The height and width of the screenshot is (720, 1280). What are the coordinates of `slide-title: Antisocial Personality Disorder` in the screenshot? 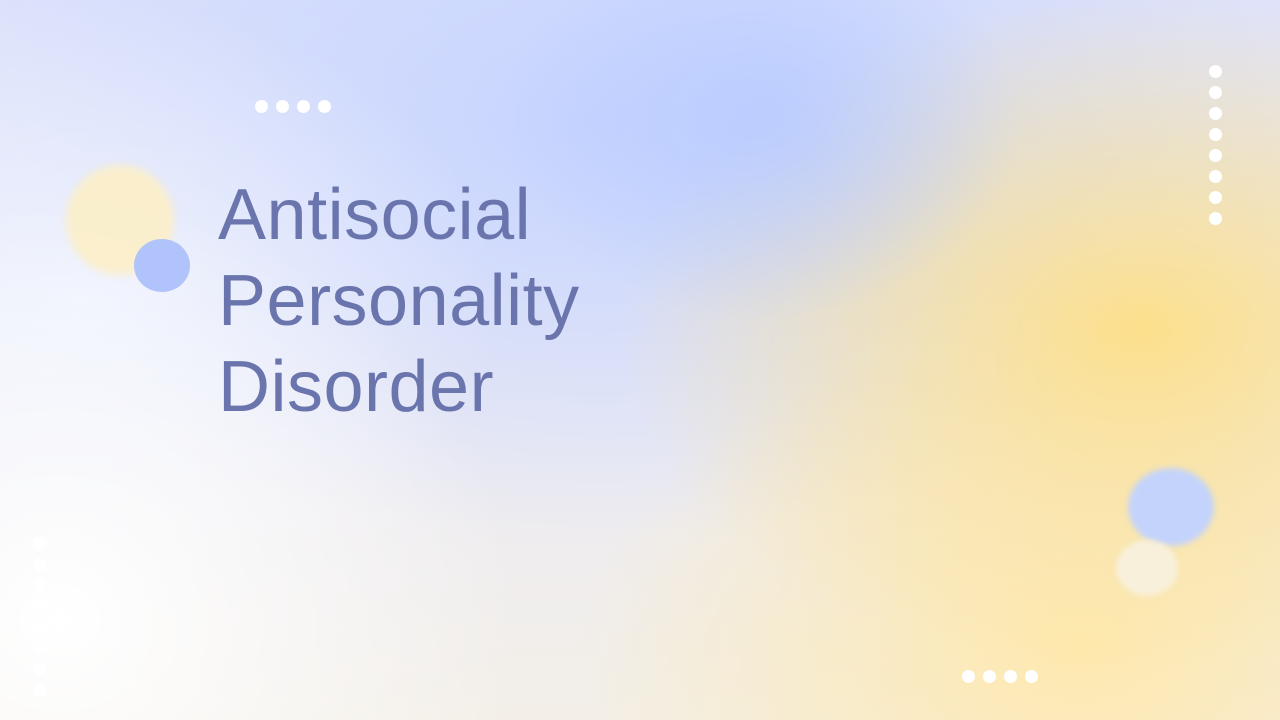 It's located at (478, 301).